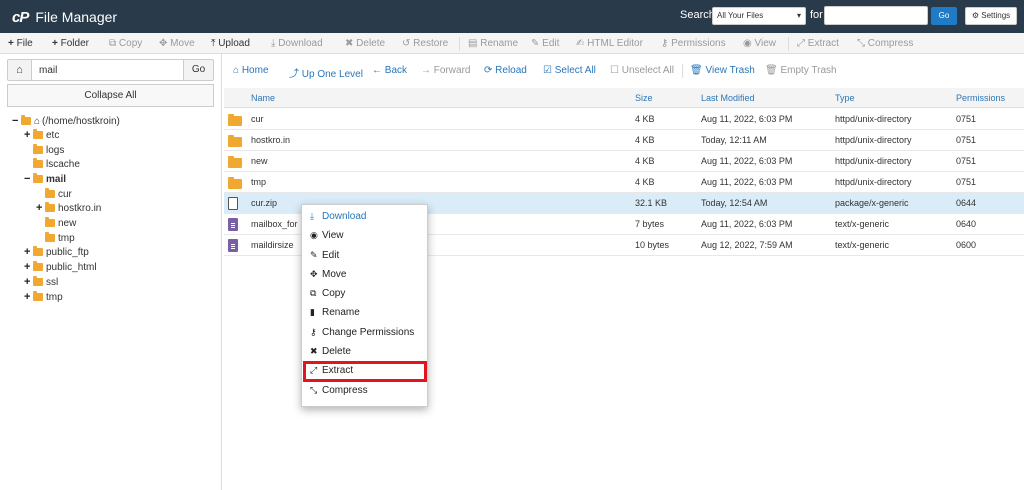 The height and width of the screenshot is (490, 1024). What do you see at coordinates (65, 194) in the screenshot?
I see `tree-item-label: cur` at bounding box center [65, 194].